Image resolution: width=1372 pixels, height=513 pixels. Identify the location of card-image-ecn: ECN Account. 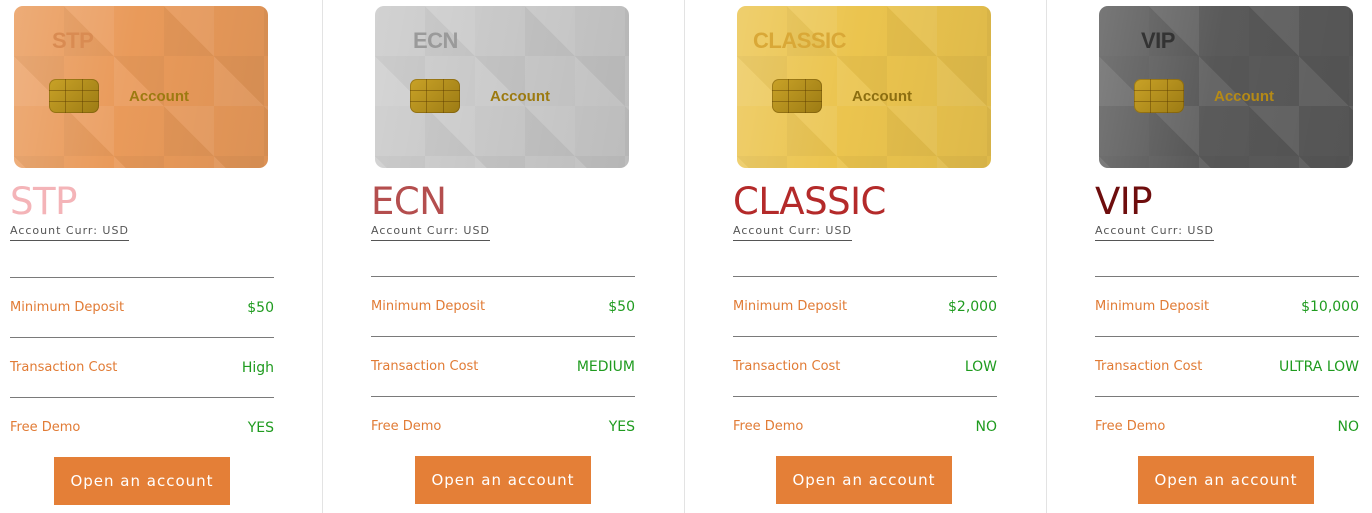
(502, 87).